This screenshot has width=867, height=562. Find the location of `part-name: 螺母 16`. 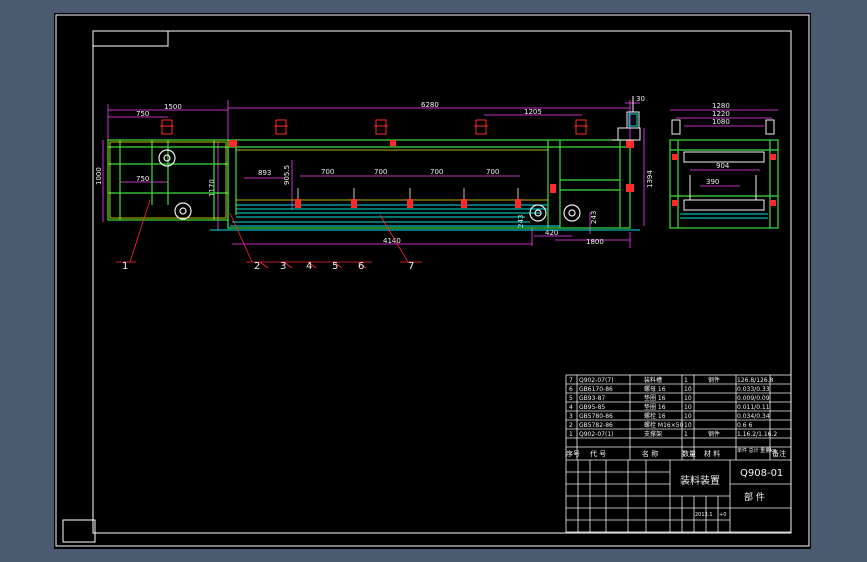

part-name: 螺母 16 is located at coordinates (655, 389).